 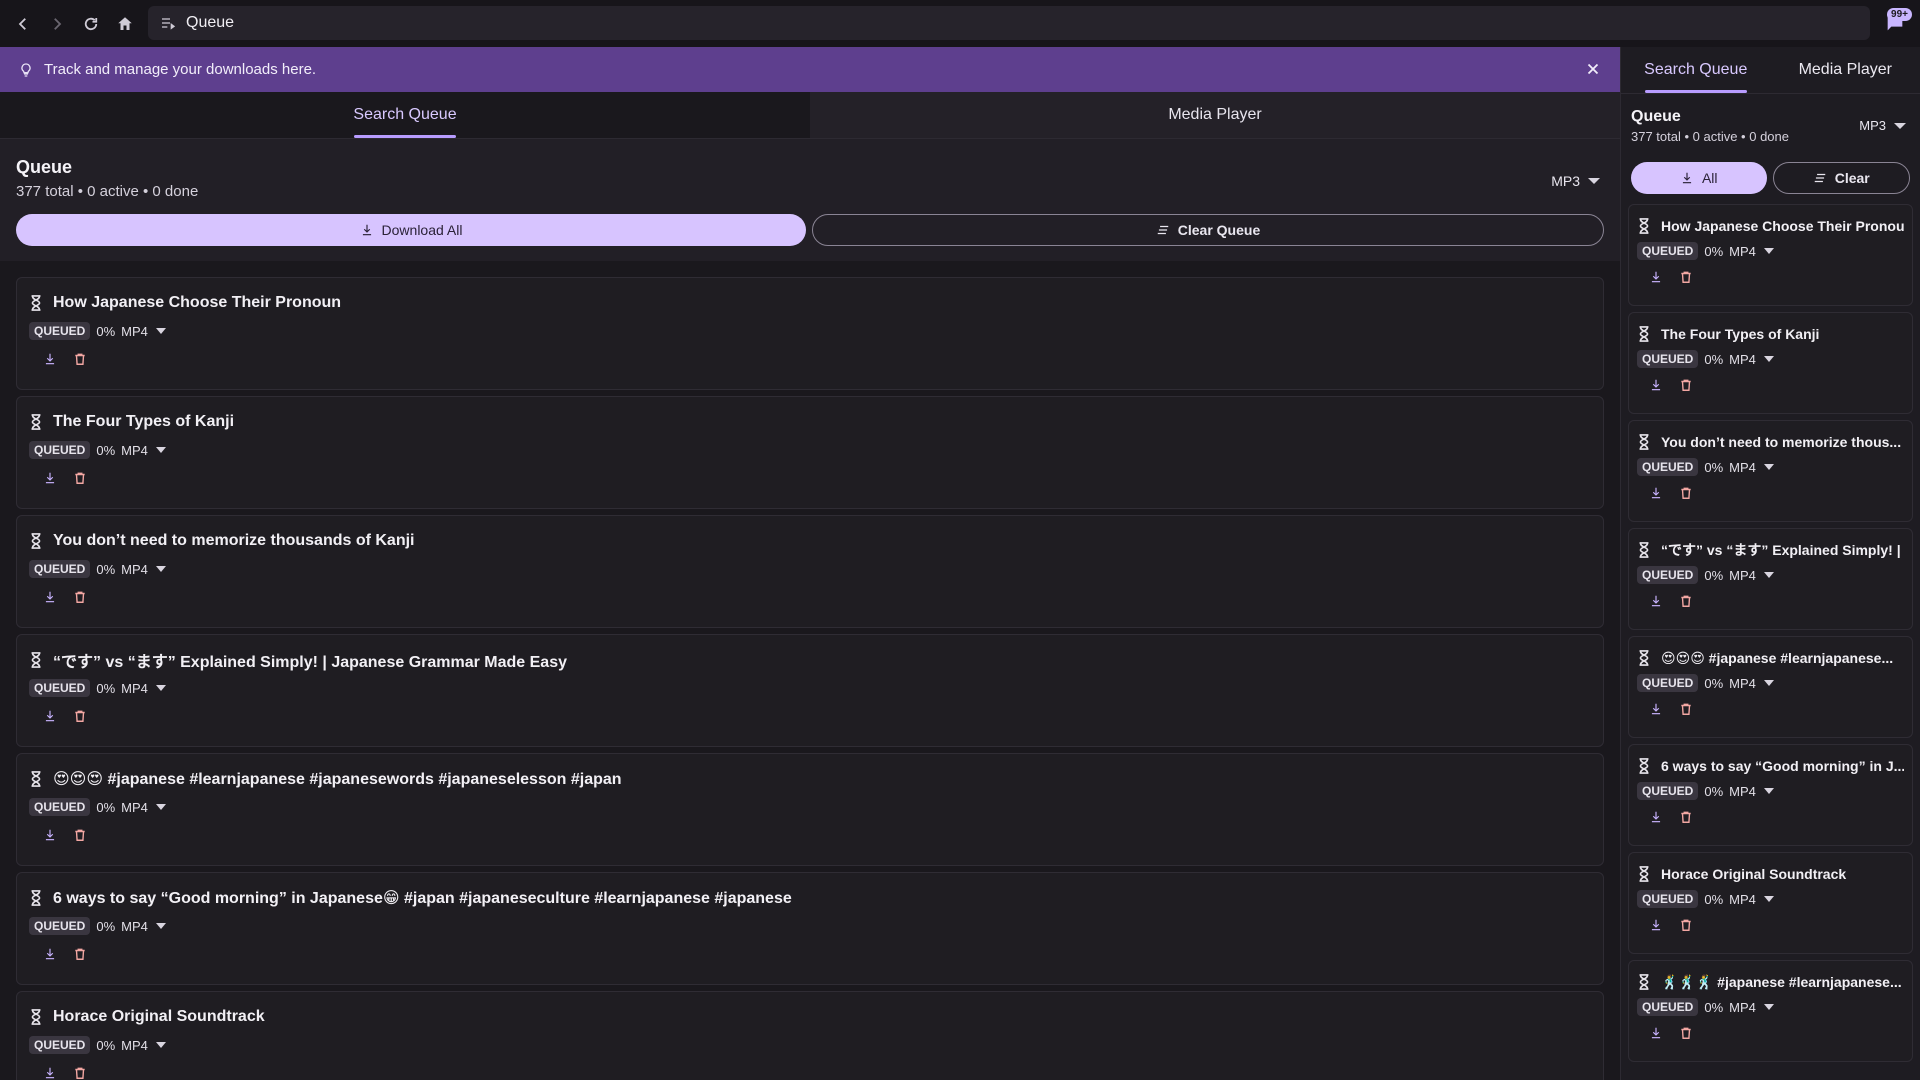 What do you see at coordinates (1565, 181) in the screenshot?
I see `format-value: MP3` at bounding box center [1565, 181].